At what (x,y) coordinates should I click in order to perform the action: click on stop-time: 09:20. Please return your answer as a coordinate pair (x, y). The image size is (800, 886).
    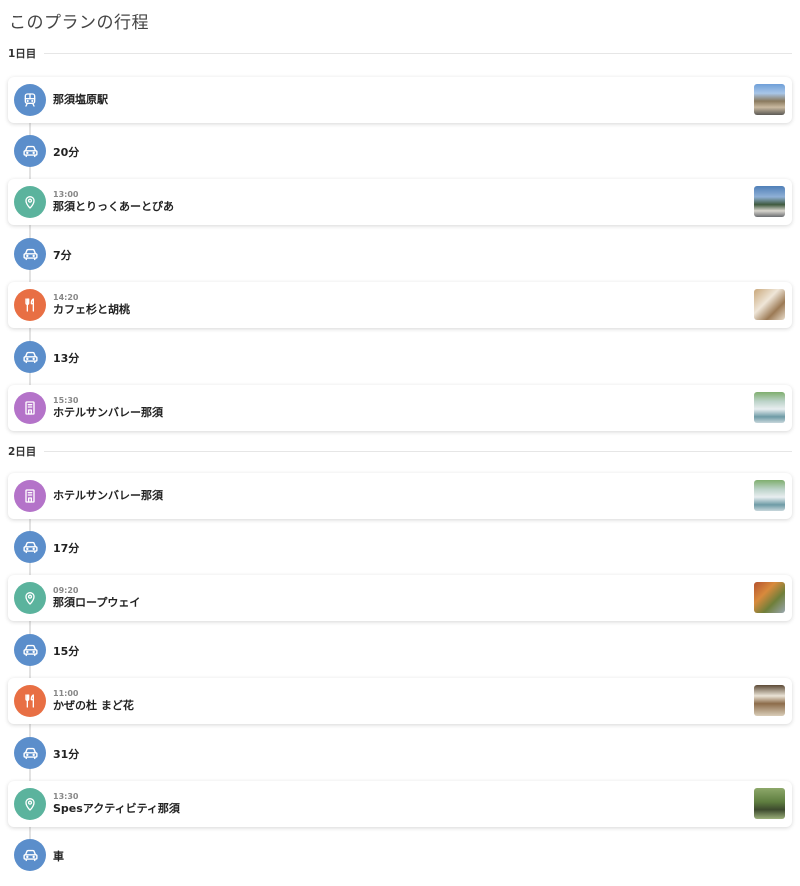
    Looking at the image, I should click on (66, 590).